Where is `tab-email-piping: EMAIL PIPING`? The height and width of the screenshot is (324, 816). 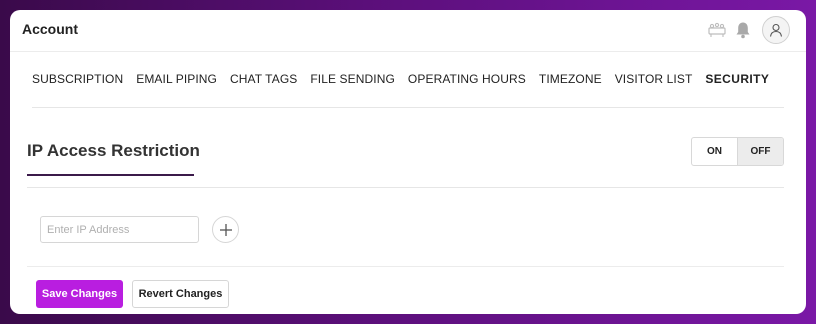 tab-email-piping: EMAIL PIPING is located at coordinates (176, 77).